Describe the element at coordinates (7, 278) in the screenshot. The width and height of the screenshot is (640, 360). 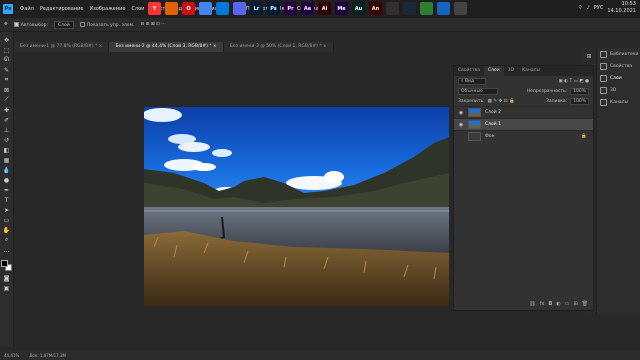
I see `quick-mask-icon: ◙` at that location.